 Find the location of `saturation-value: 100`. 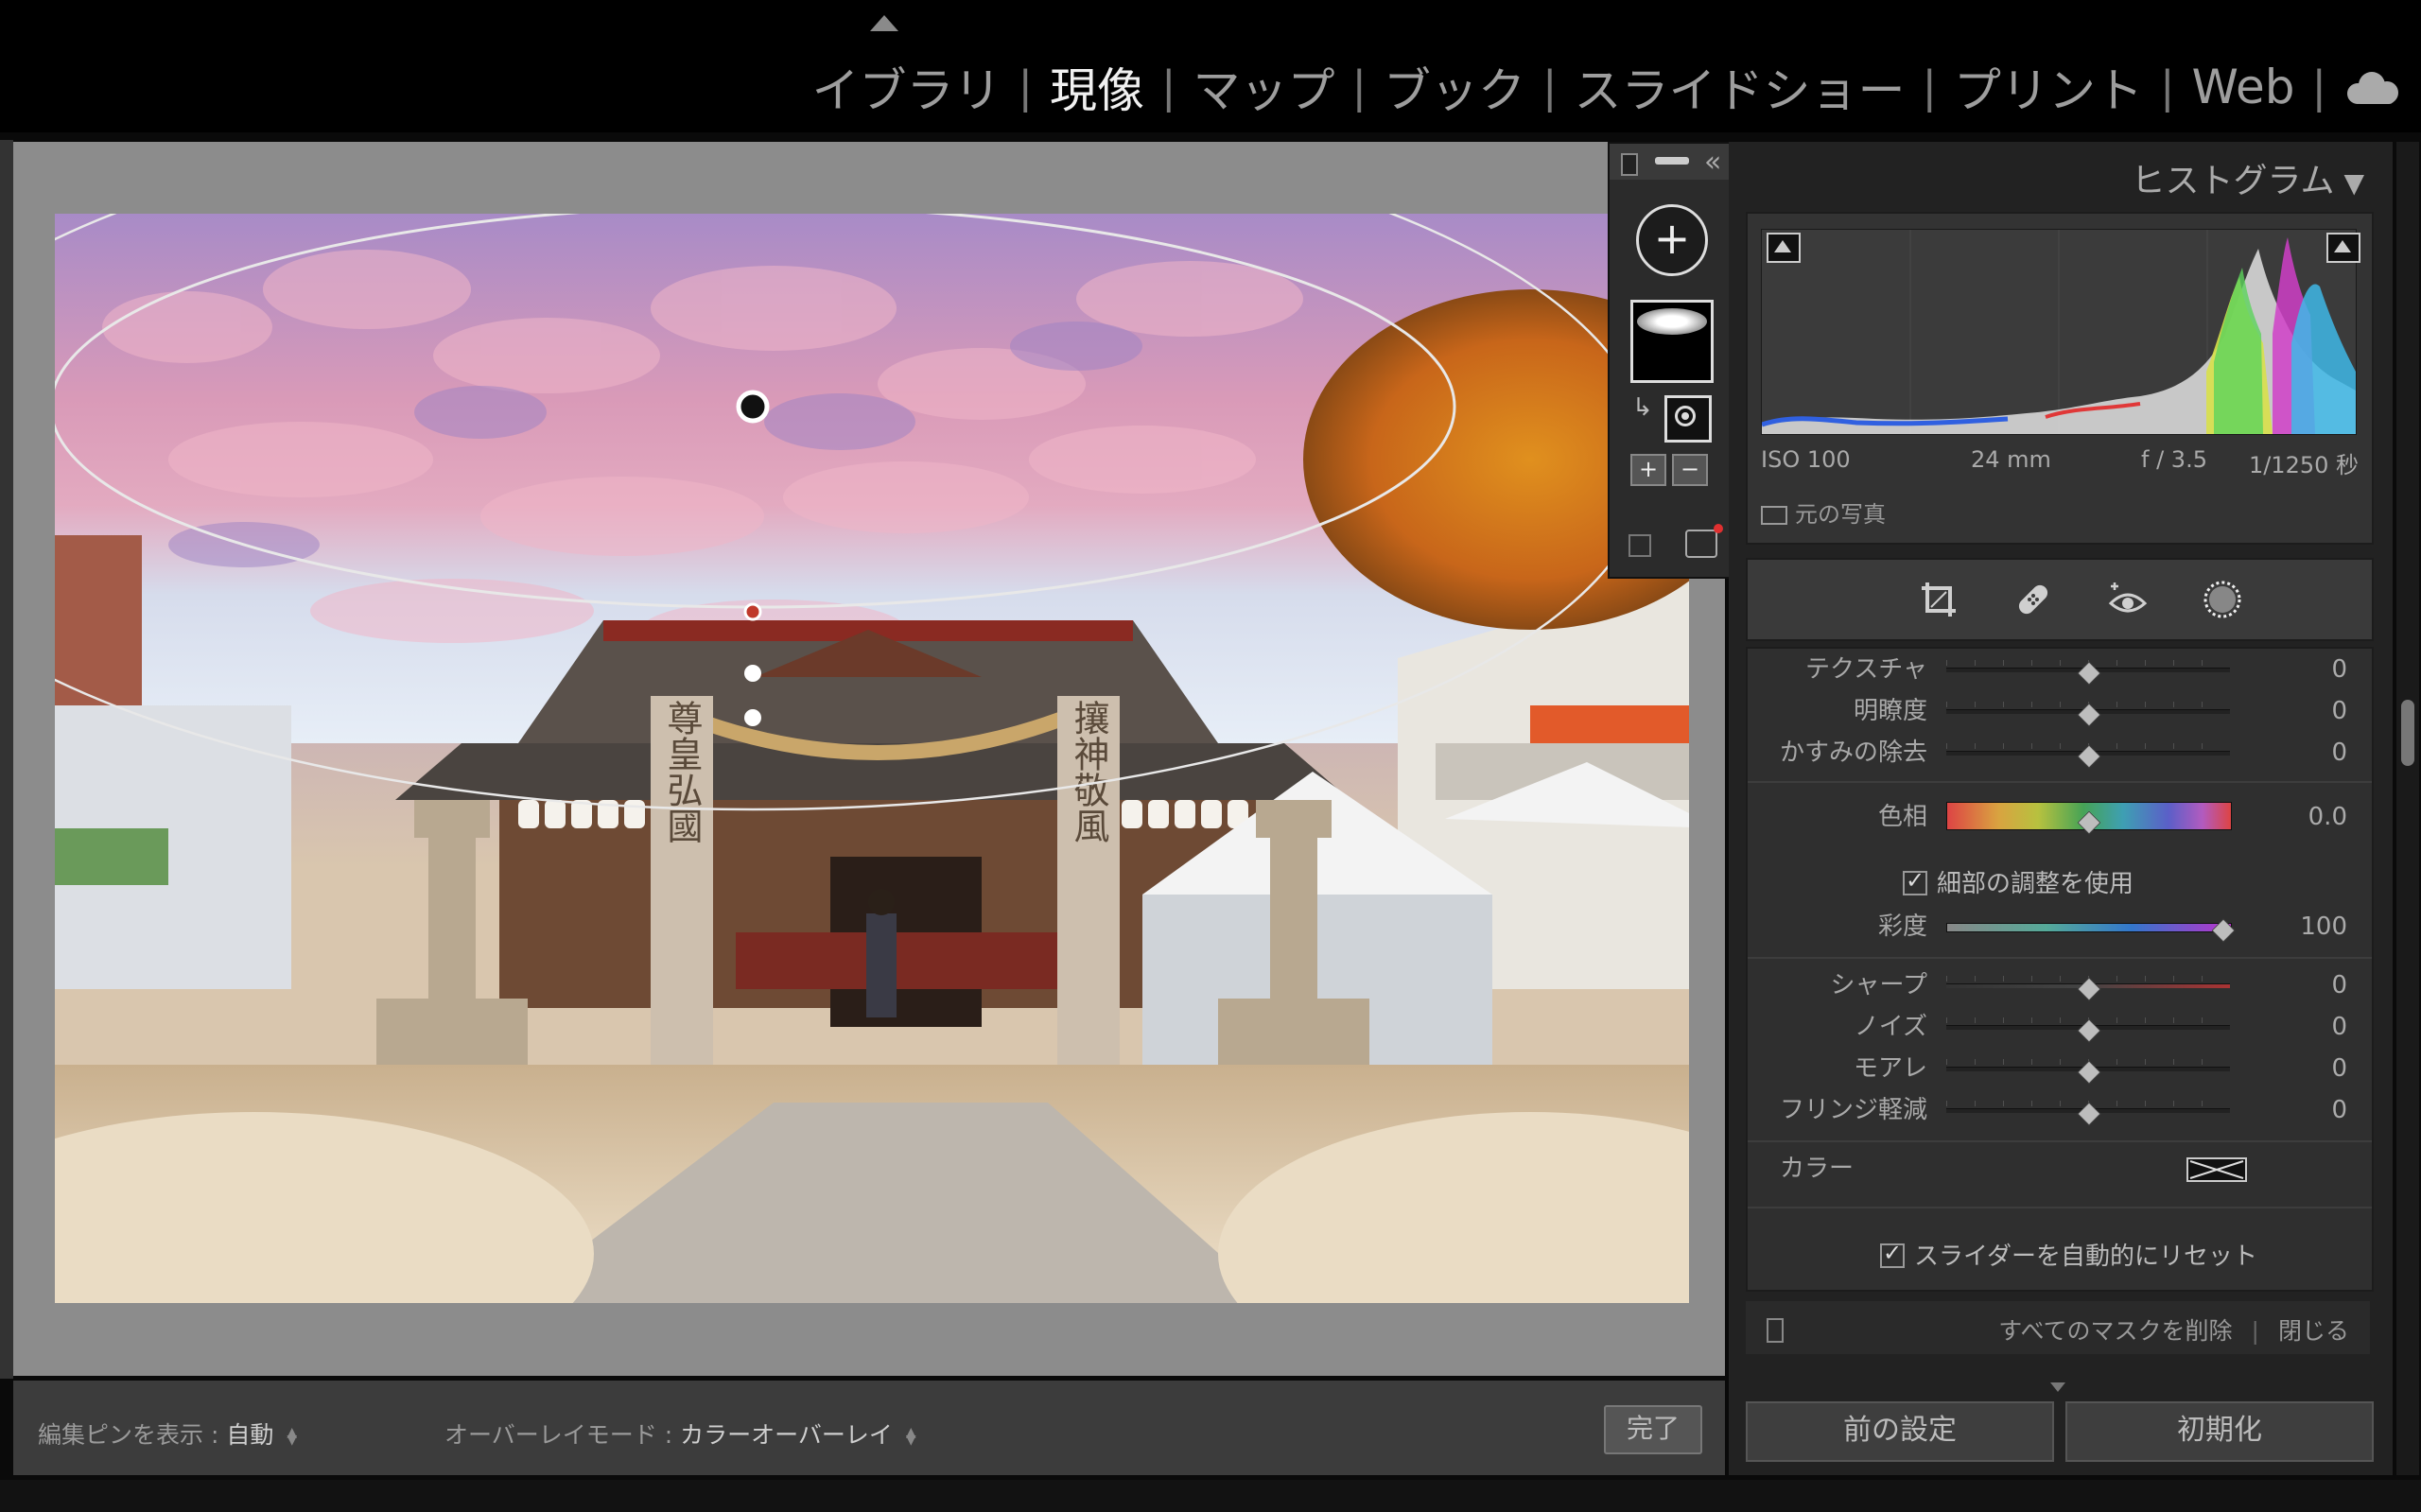

saturation-value: 100 is located at coordinates (2323, 926).